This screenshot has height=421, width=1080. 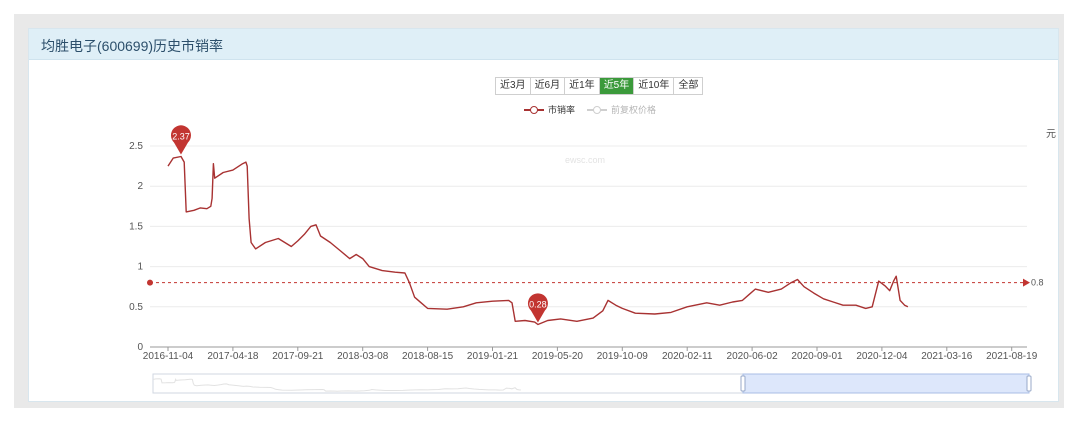 What do you see at coordinates (886, 383) in the screenshot?
I see `zoom-slider-selection` at bounding box center [886, 383].